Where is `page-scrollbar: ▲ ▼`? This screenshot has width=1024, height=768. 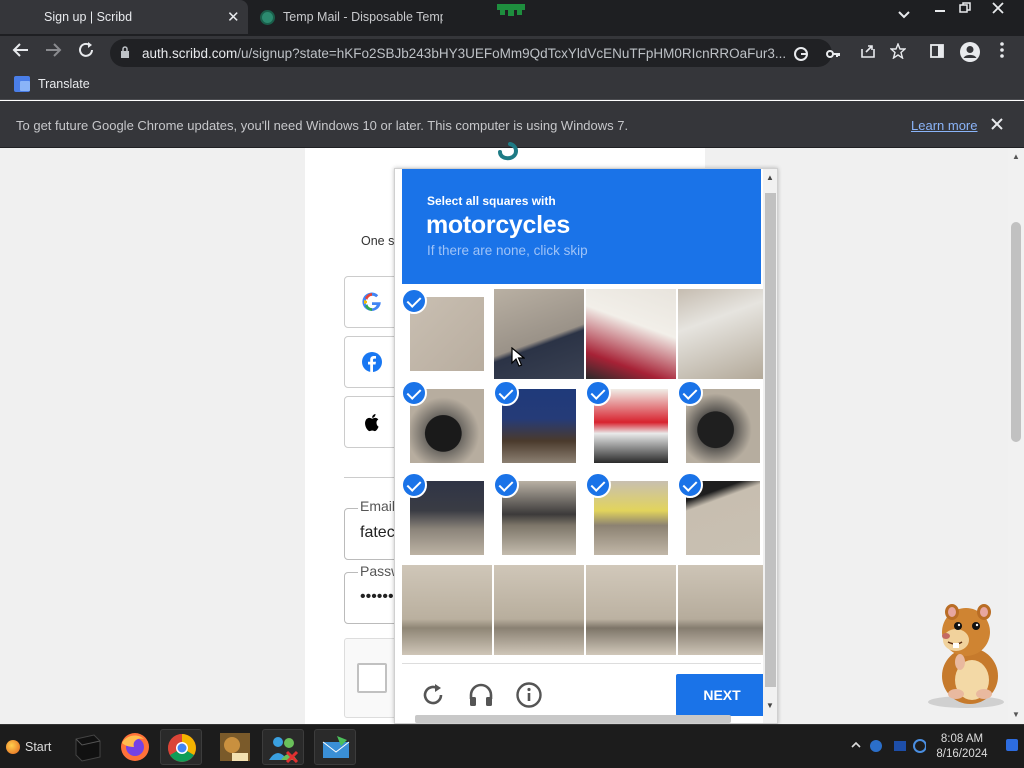
page-scrollbar: ▲ ▼ is located at coordinates (1016, 436).